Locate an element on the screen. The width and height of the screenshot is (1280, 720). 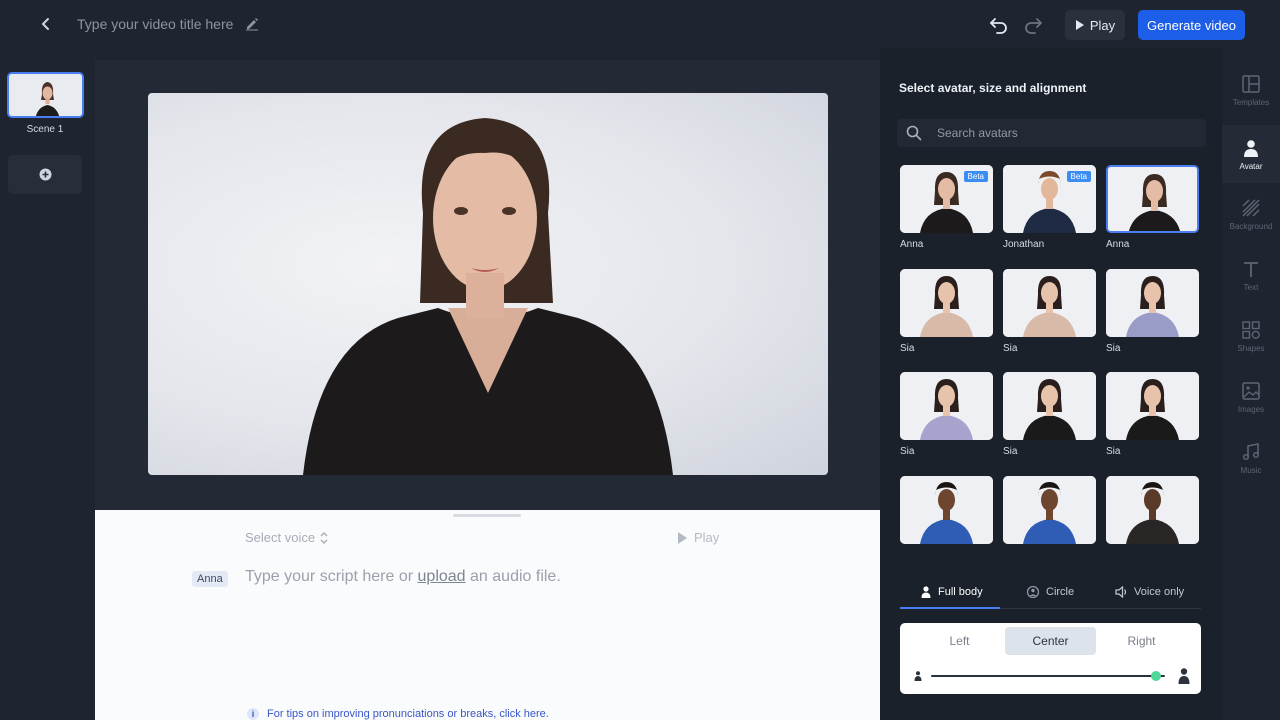
tab-circle: Circle is located at coordinates (1050, 591).